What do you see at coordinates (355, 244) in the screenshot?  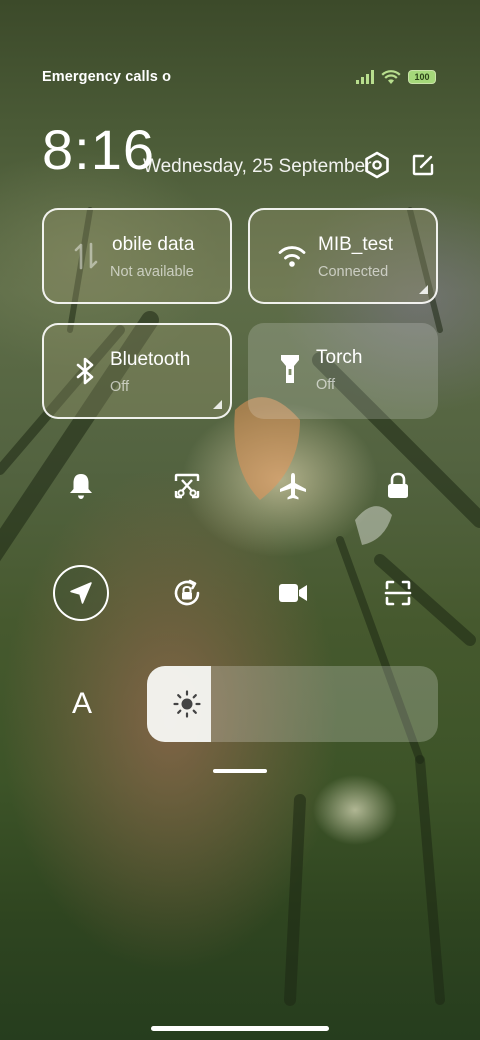 I see `wifi-network-name: MIB_test` at bounding box center [355, 244].